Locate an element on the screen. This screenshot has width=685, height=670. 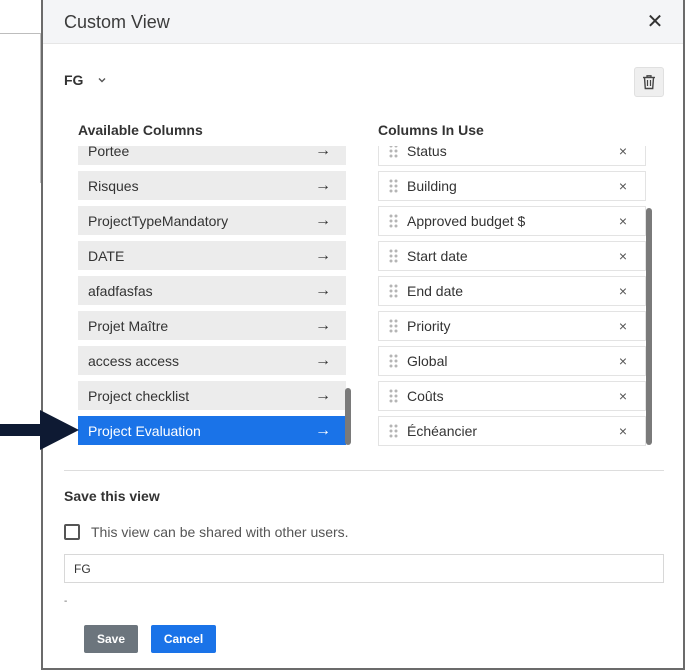
dialog-title: Custom View is located at coordinates (117, 22).